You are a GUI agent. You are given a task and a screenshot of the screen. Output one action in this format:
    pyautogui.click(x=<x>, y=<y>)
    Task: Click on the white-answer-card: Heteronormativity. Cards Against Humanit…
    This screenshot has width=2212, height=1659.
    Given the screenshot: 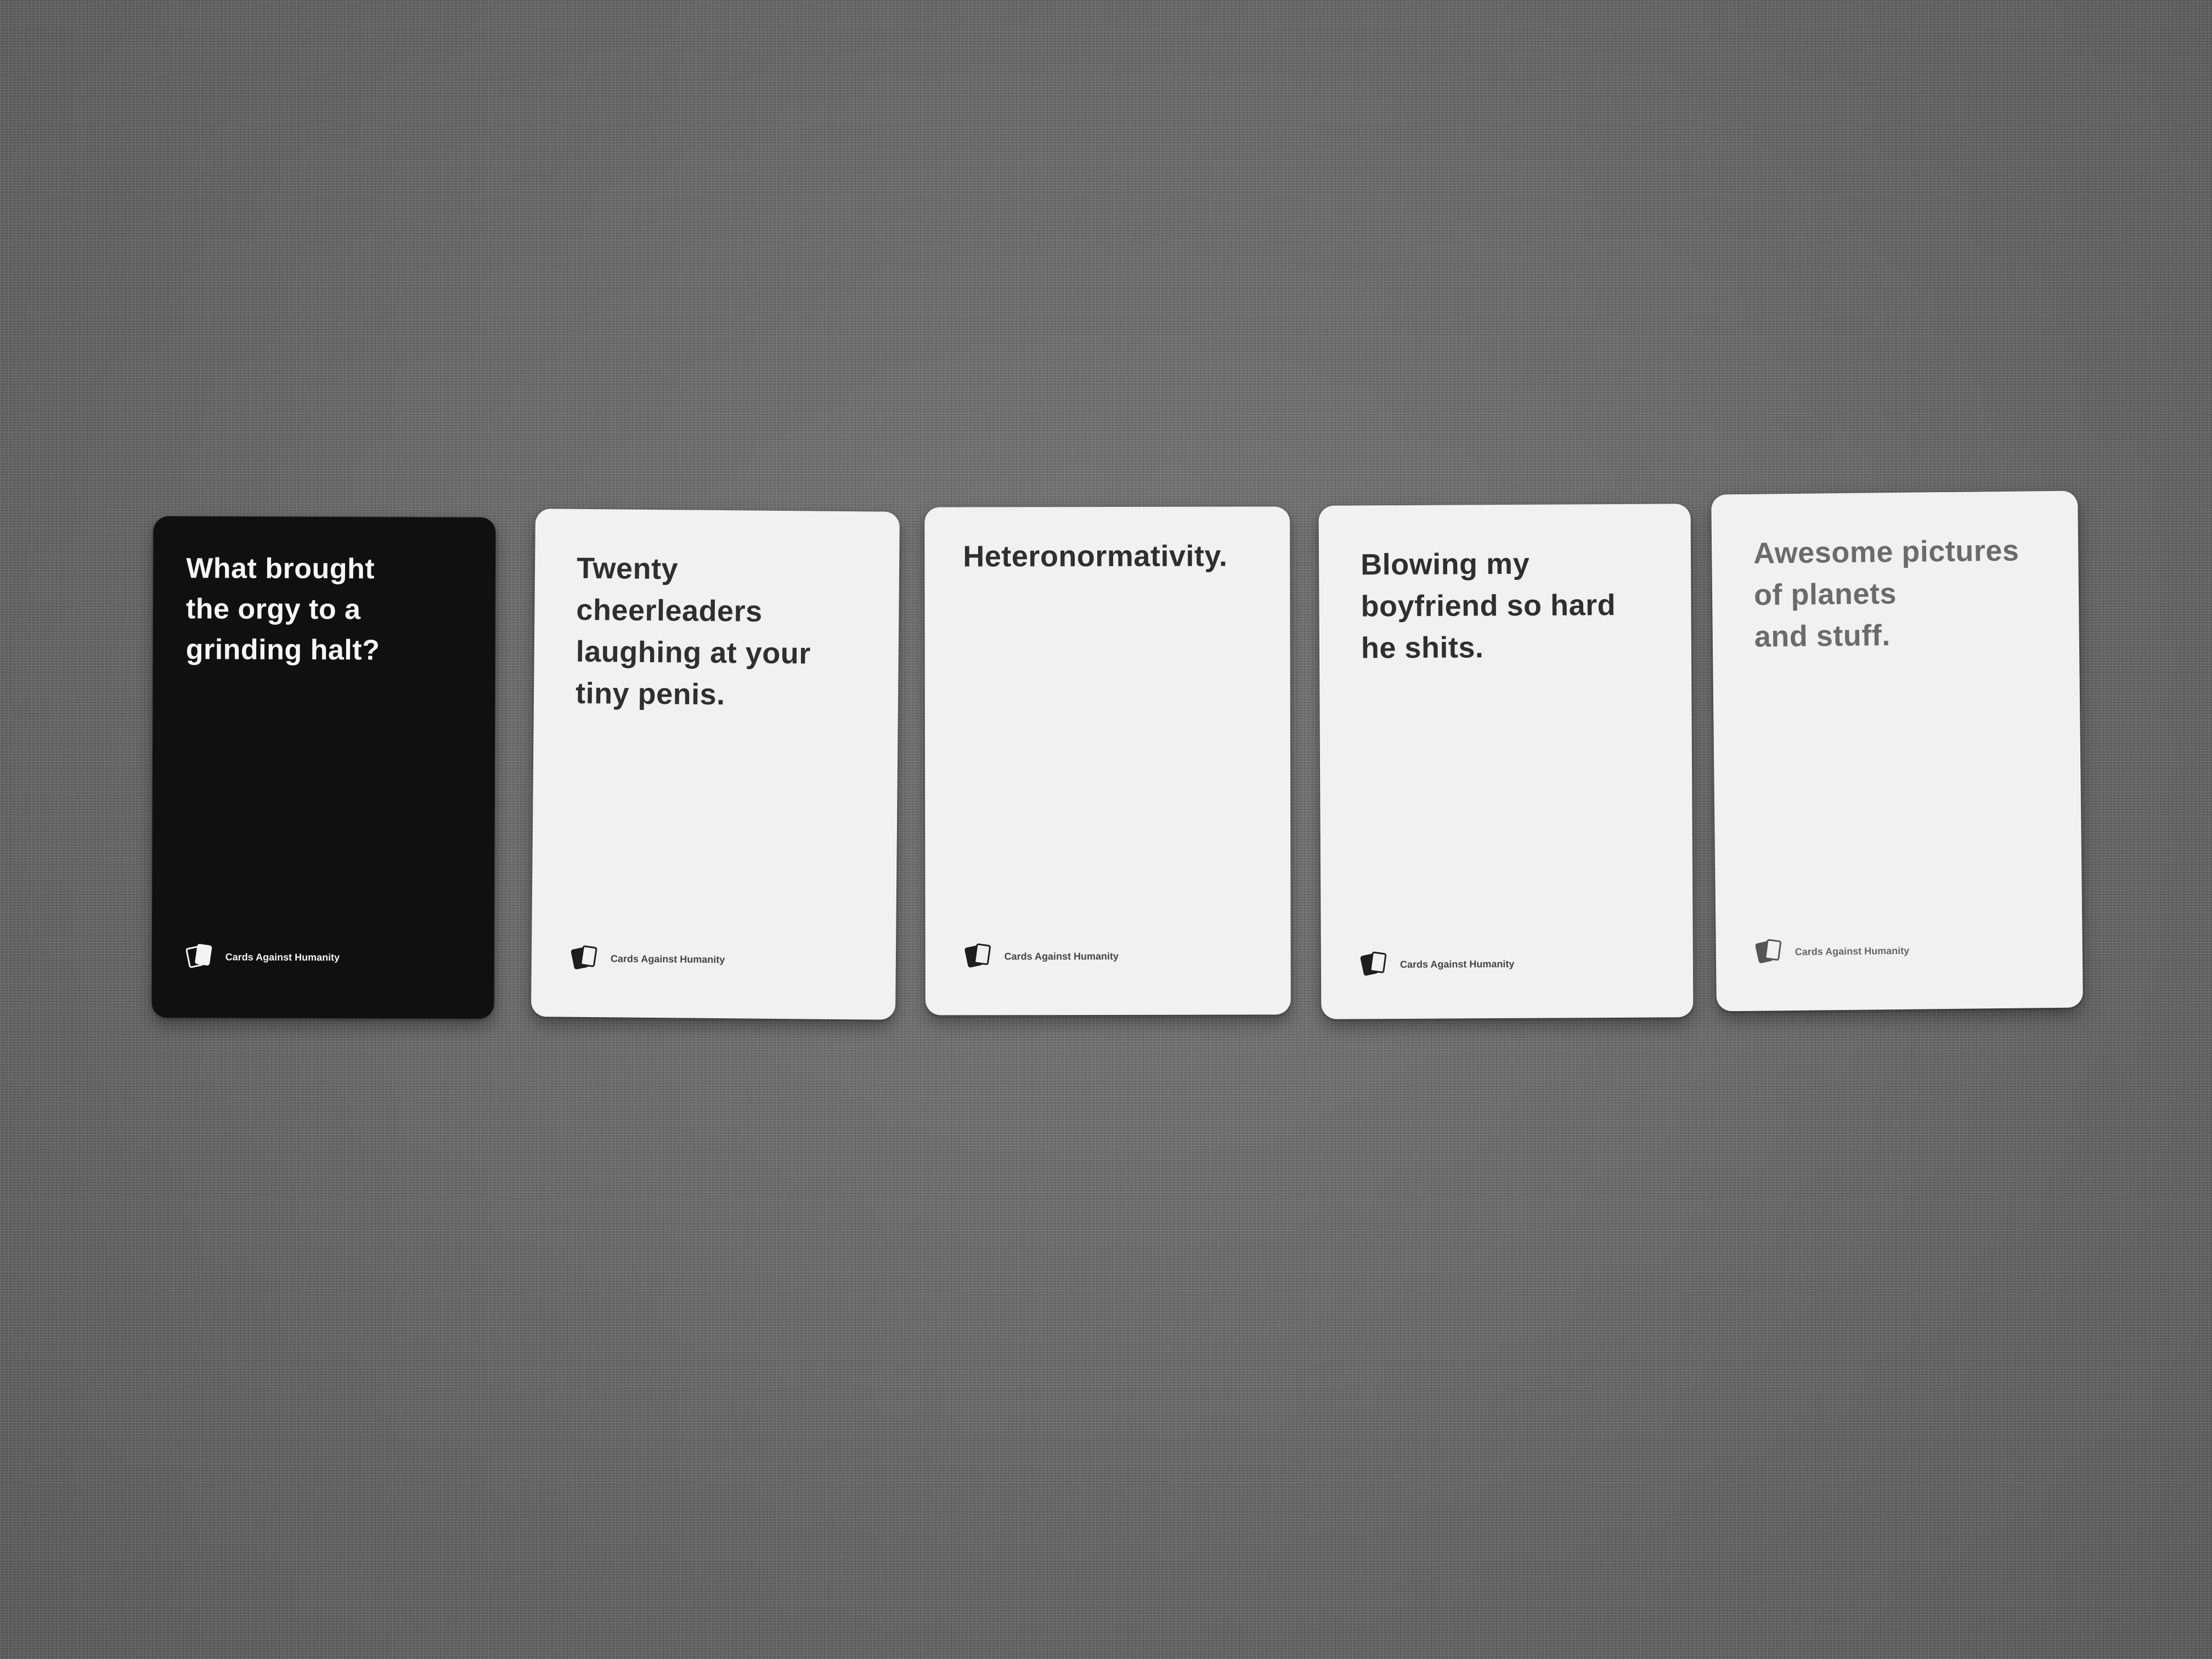 What is the action you would take?
    pyautogui.click(x=1108, y=761)
    